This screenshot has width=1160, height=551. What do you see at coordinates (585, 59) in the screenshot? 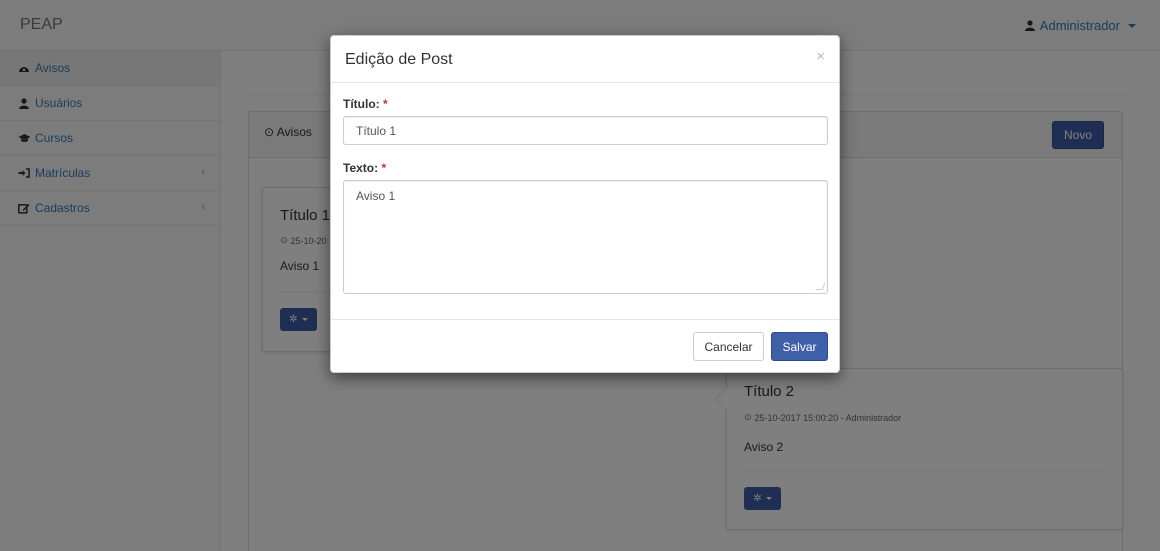
I see `modal-header: Edição de Post ×` at bounding box center [585, 59].